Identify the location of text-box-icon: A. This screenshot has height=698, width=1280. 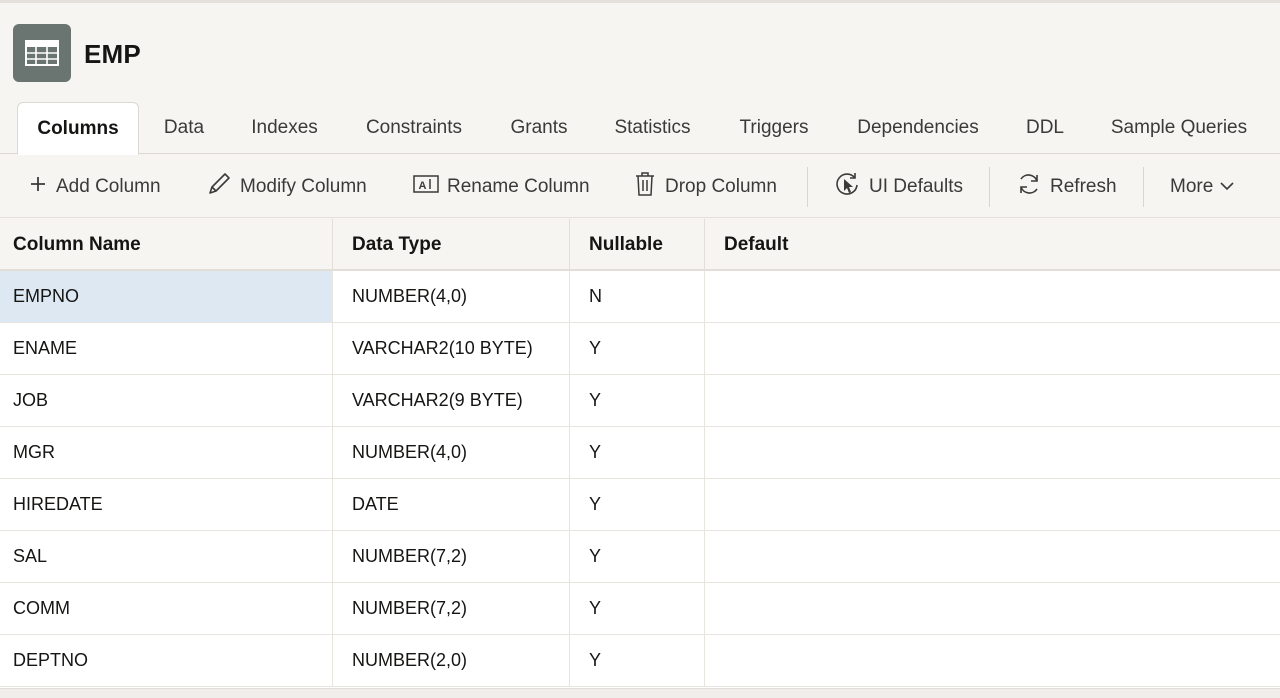
(430, 187).